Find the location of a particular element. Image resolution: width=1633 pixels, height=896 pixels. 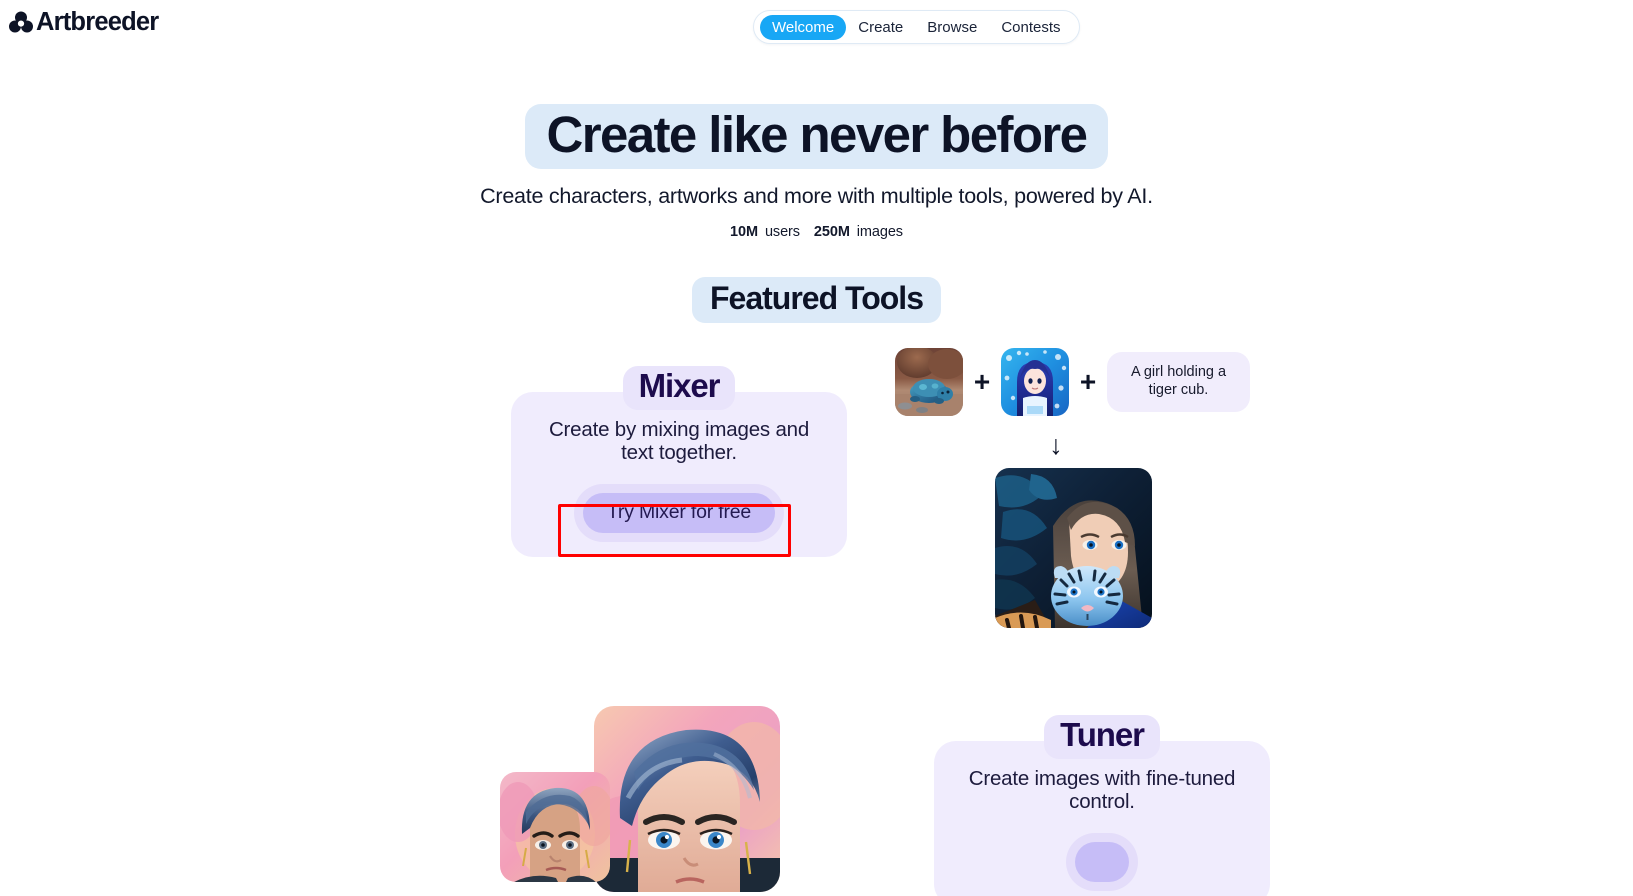

mixer-cta-row: Try Mixer for free is located at coordinates (679, 513).